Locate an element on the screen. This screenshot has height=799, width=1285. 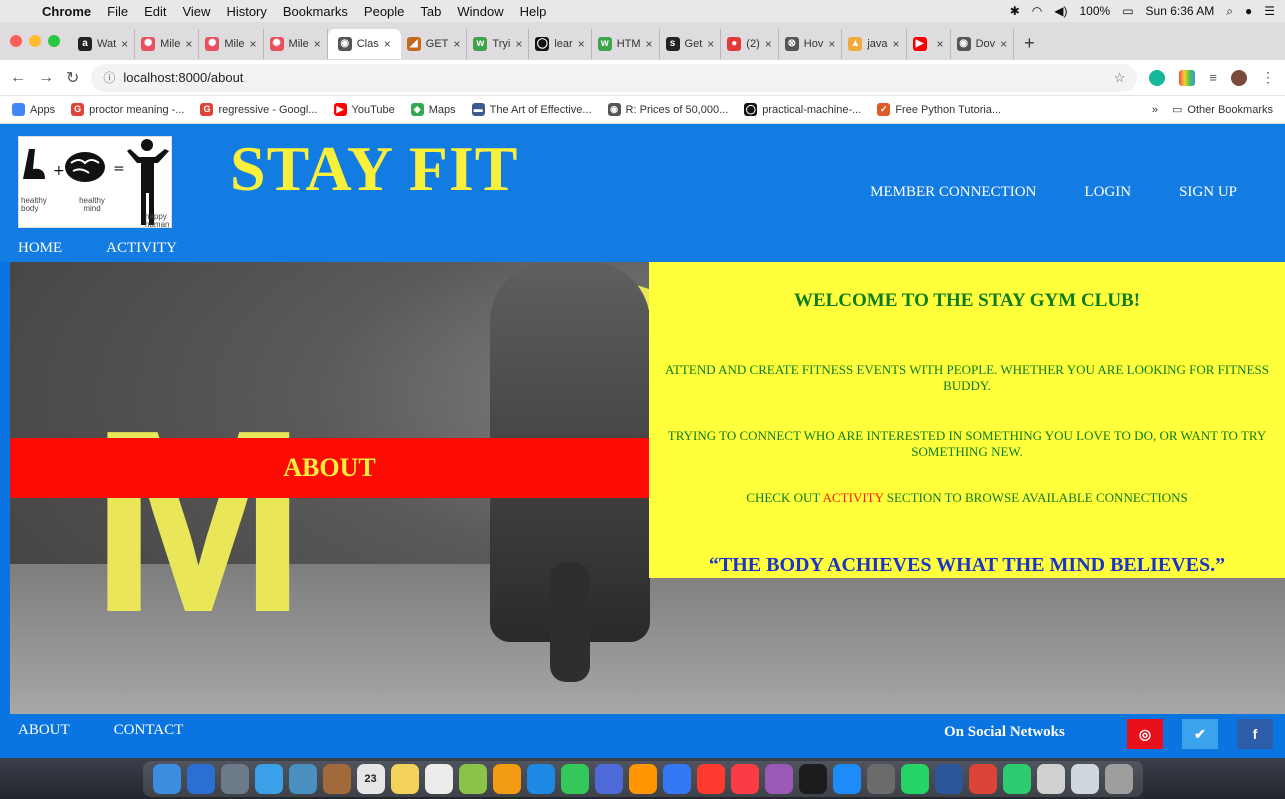
nav-member-connection: MEMBER CONNECTION is located at coordinates (953, 192).